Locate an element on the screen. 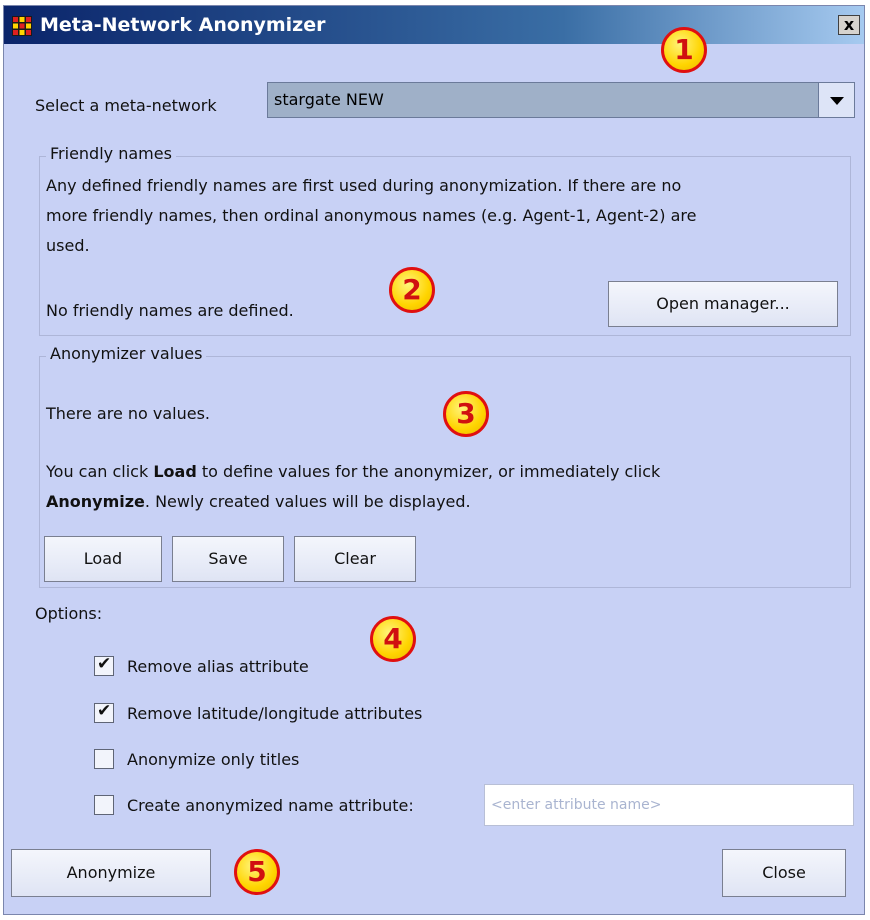 The width and height of the screenshot is (870, 920). load-button: Load is located at coordinates (103, 559).